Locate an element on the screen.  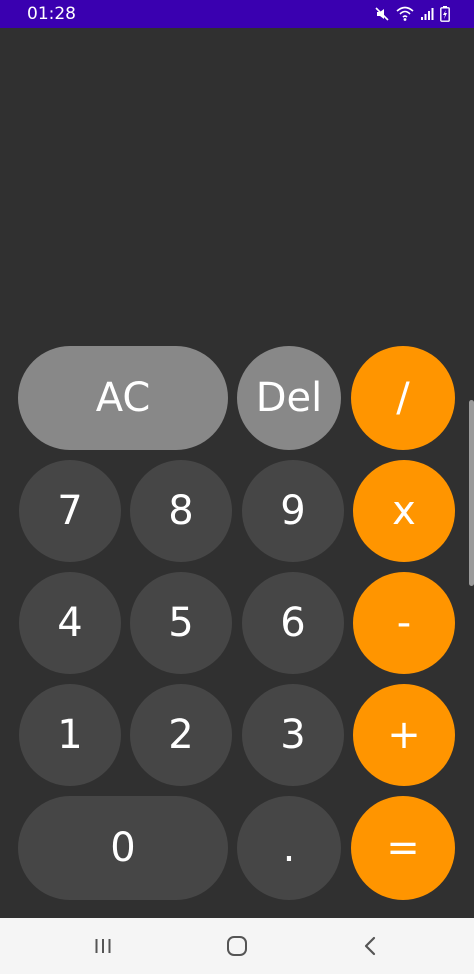
equals-button: = is located at coordinates (403, 848).